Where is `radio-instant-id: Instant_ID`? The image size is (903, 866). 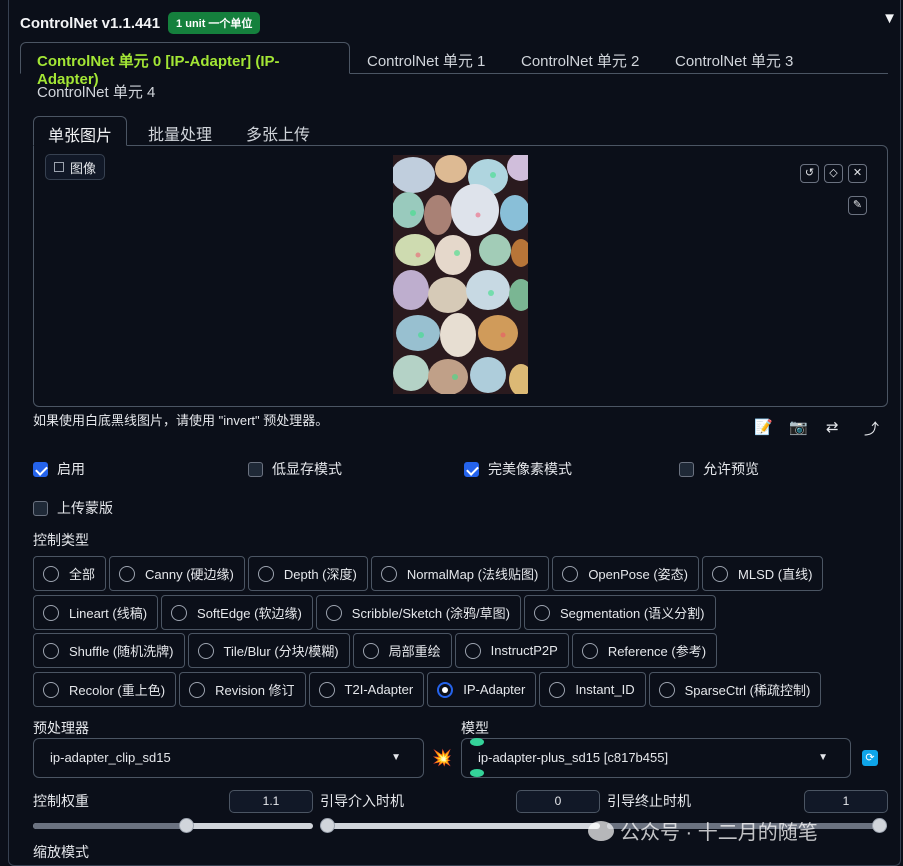
radio-instant-id: Instant_ID is located at coordinates (592, 689).